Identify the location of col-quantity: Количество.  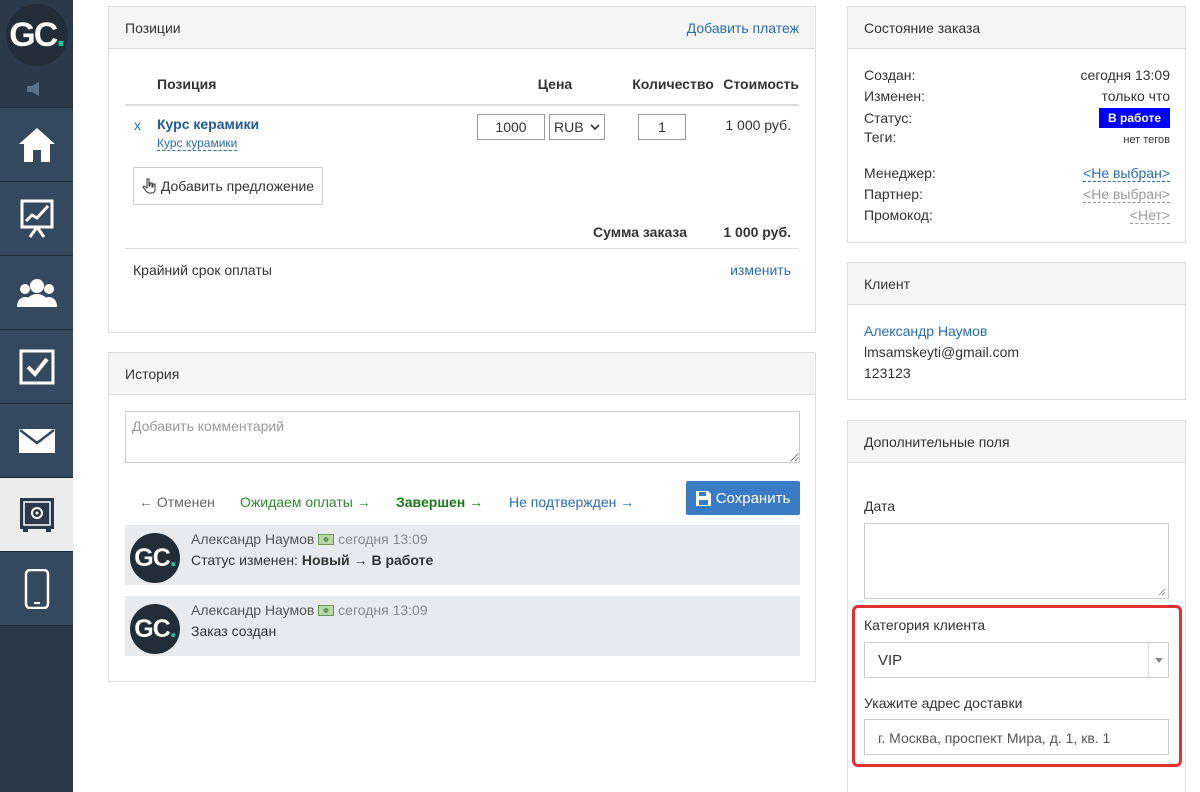
(673, 89).